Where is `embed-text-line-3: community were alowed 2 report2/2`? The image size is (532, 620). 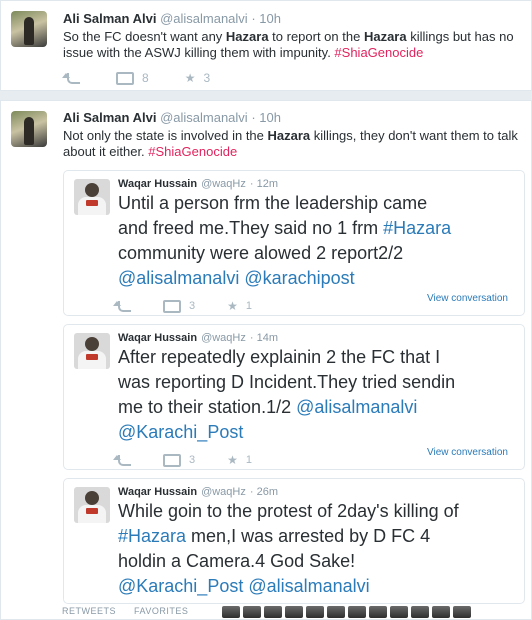 embed-text-line-3: community were alowed 2 report2/2 is located at coordinates (261, 253).